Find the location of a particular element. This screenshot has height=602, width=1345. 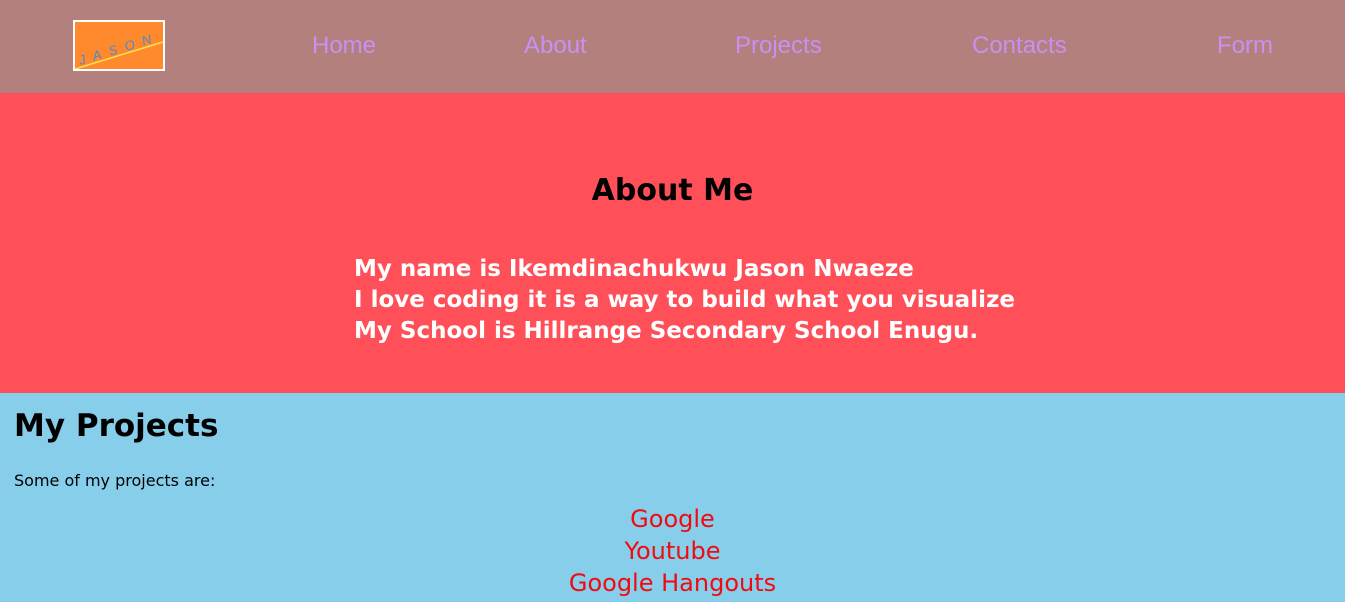

project-link-youtube: Youtube is located at coordinates (672, 551).